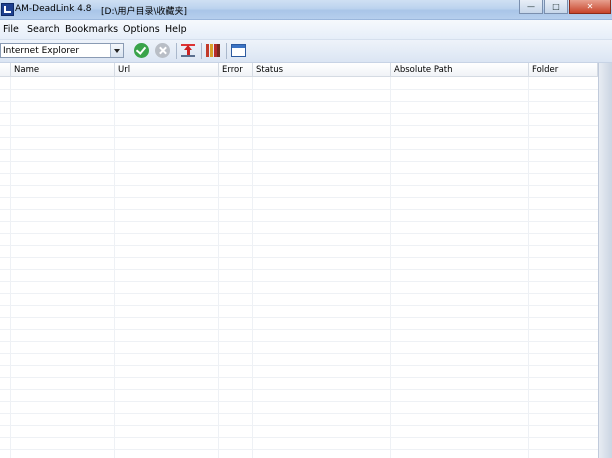  What do you see at coordinates (116, 50) in the screenshot?
I see `chevron-down-icon` at bounding box center [116, 50].